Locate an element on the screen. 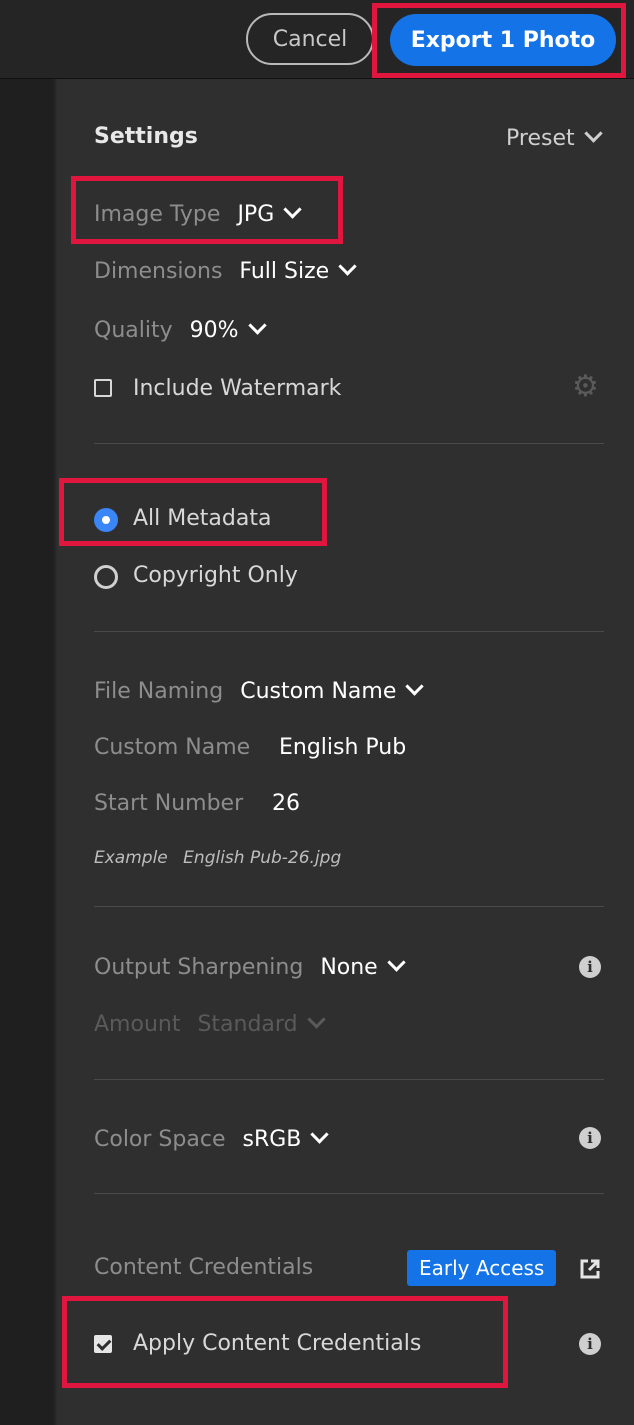 The width and height of the screenshot is (634, 1425). quality-row: Quality 90% is located at coordinates (180, 330).